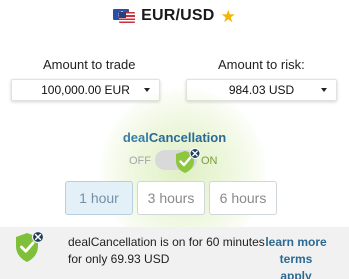 The height and width of the screenshot is (279, 349). I want to click on instrument-title: EUR/USD, so click(178, 15).